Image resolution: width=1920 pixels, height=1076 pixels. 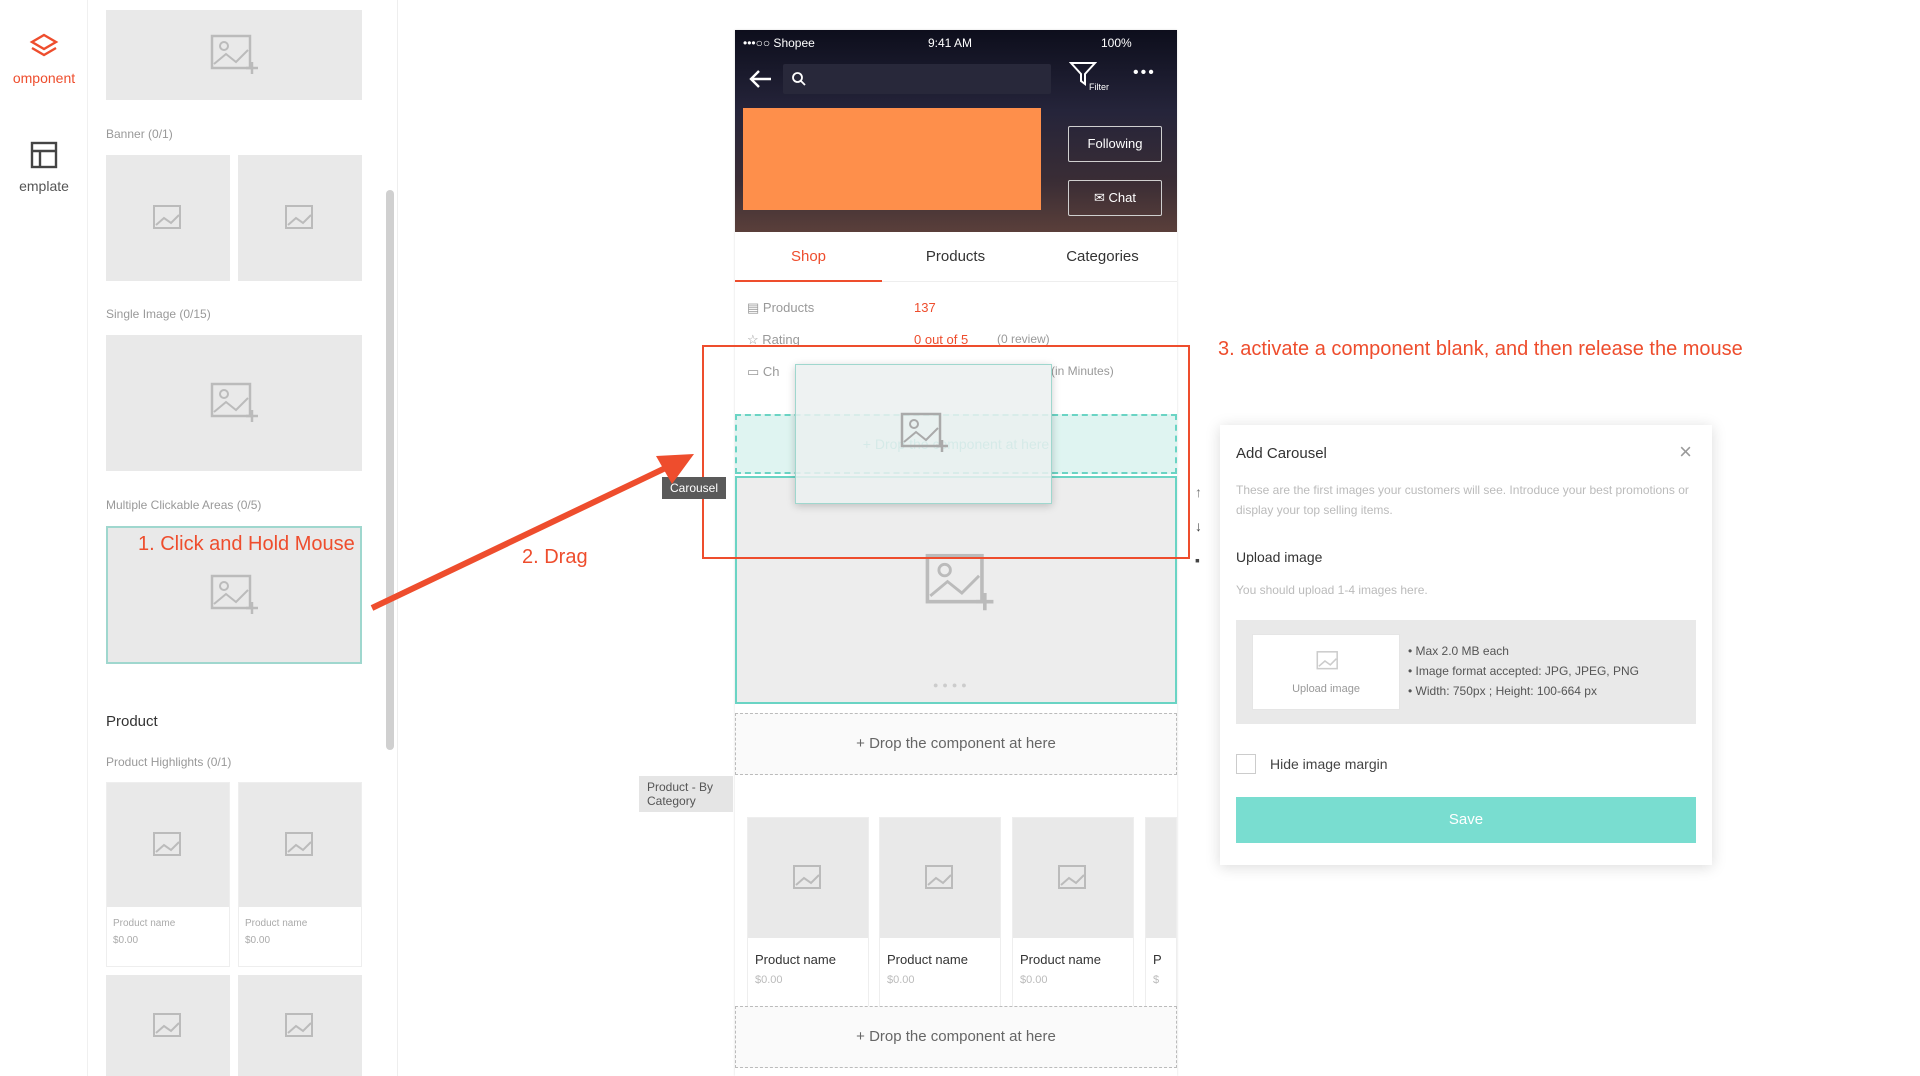 I want to click on template-icon, so click(x=44, y=155).